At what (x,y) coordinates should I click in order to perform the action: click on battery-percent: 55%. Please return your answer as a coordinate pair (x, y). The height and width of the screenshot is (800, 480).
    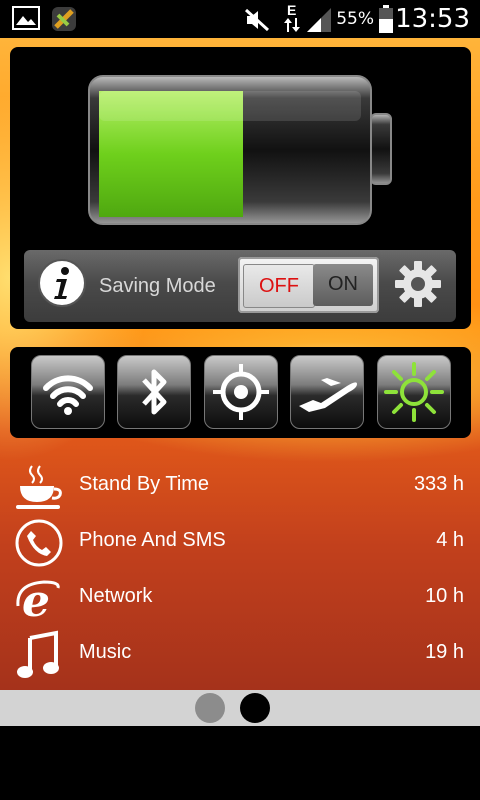
    Looking at the image, I should click on (355, 19).